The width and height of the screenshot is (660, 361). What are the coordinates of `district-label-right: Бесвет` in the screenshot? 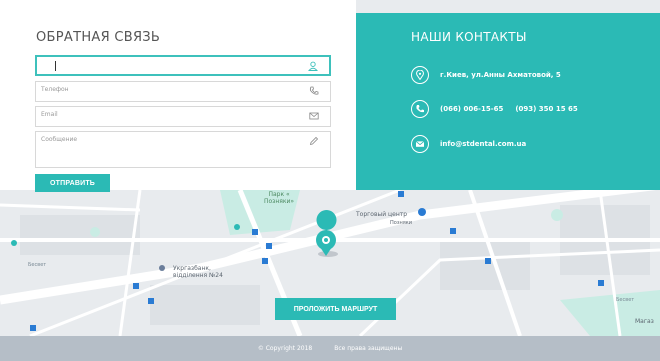 It's located at (625, 300).